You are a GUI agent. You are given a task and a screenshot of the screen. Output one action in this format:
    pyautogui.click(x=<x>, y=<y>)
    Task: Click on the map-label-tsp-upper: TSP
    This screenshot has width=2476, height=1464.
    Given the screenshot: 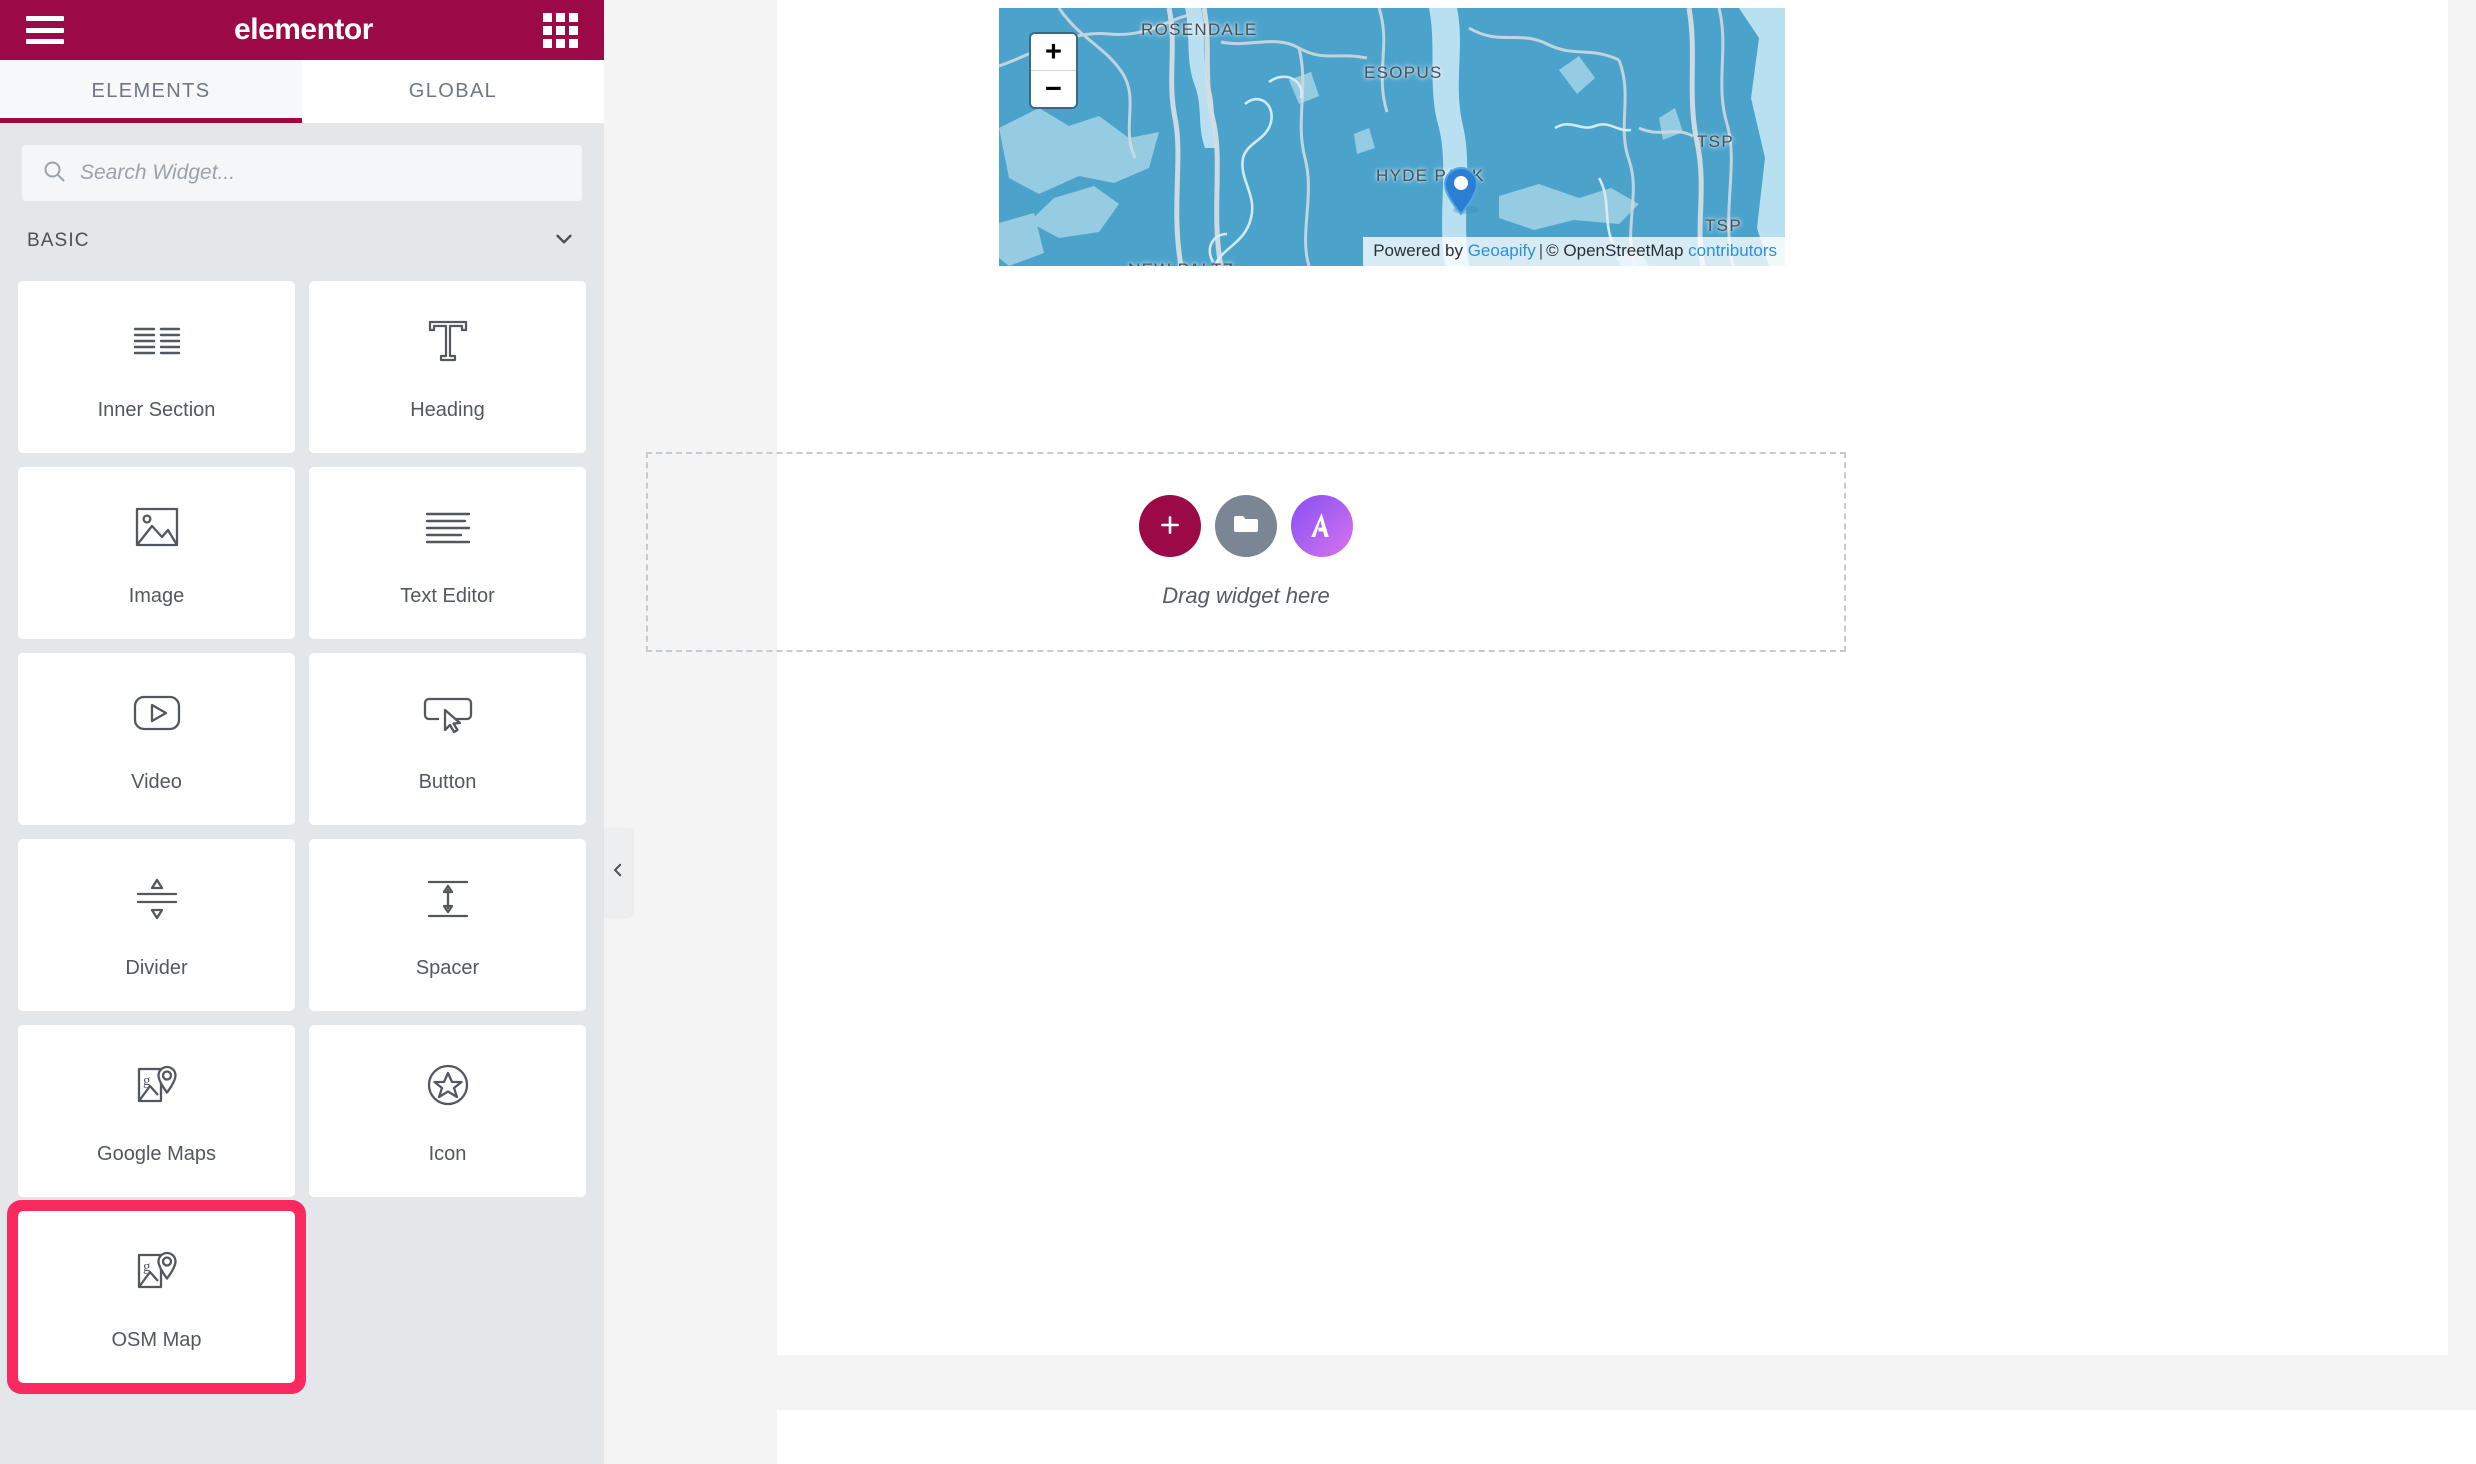 What is the action you would take?
    pyautogui.click(x=1715, y=141)
    